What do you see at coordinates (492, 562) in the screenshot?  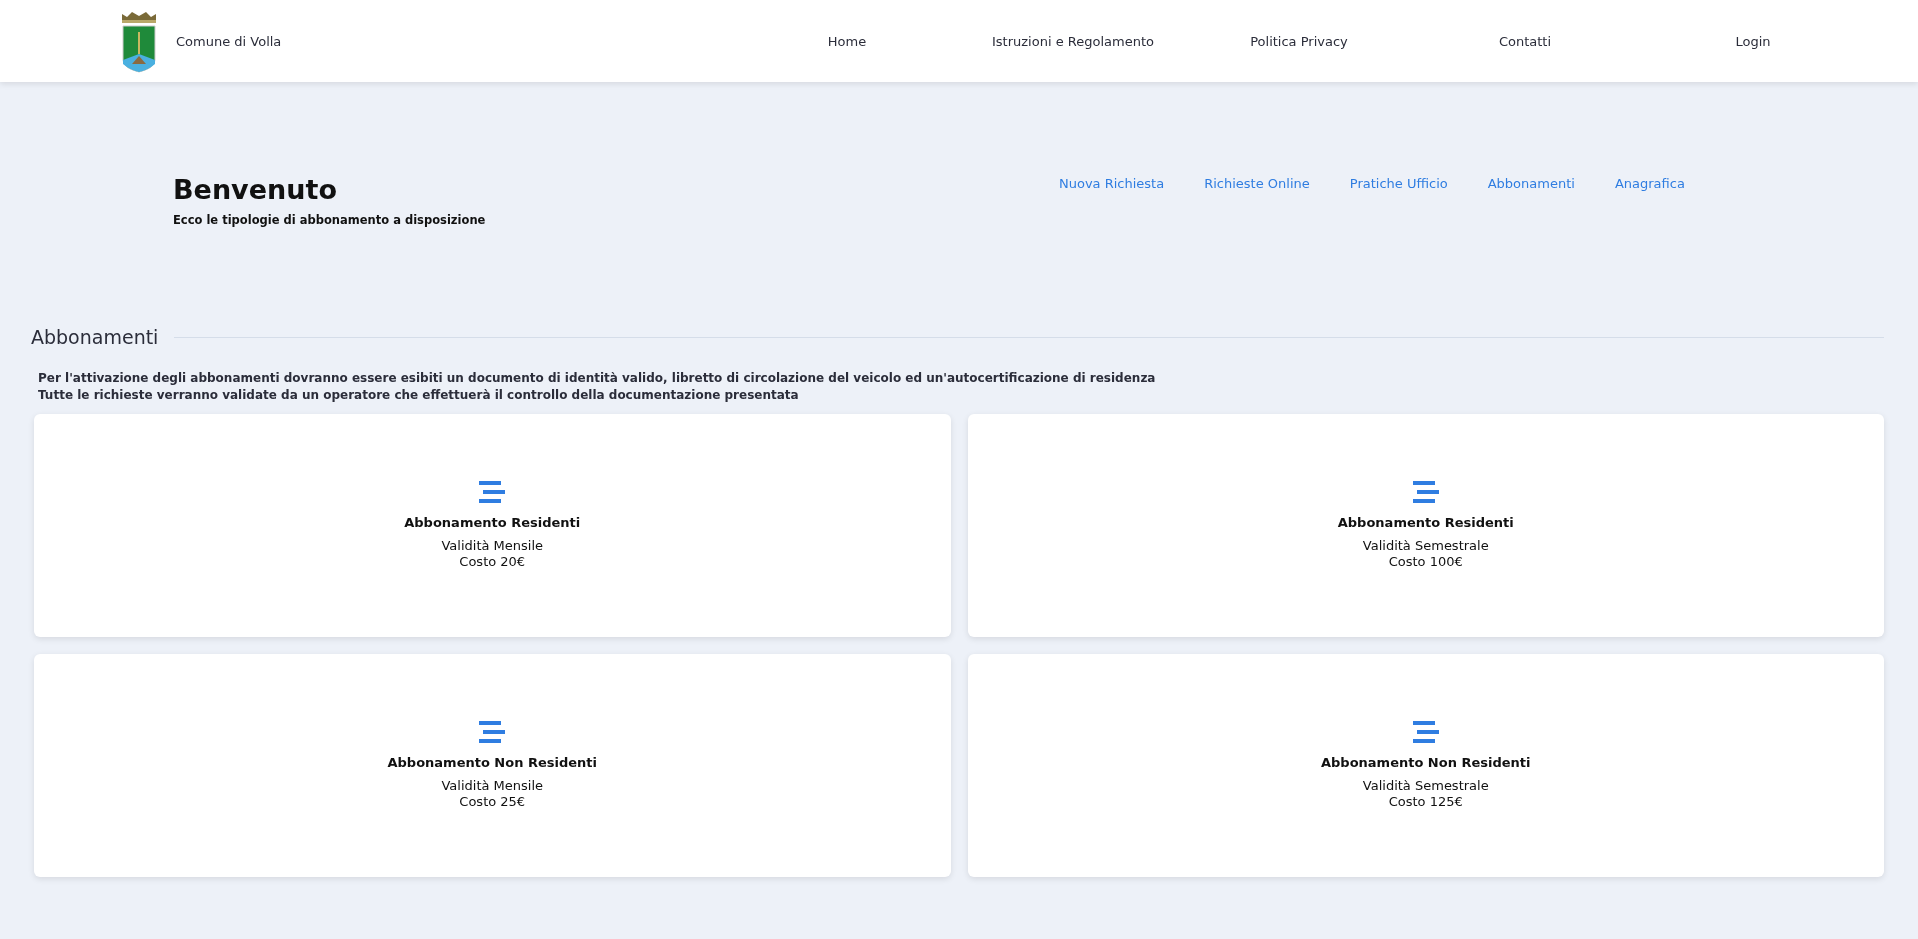 I see `cost-text: Costo 20€` at bounding box center [492, 562].